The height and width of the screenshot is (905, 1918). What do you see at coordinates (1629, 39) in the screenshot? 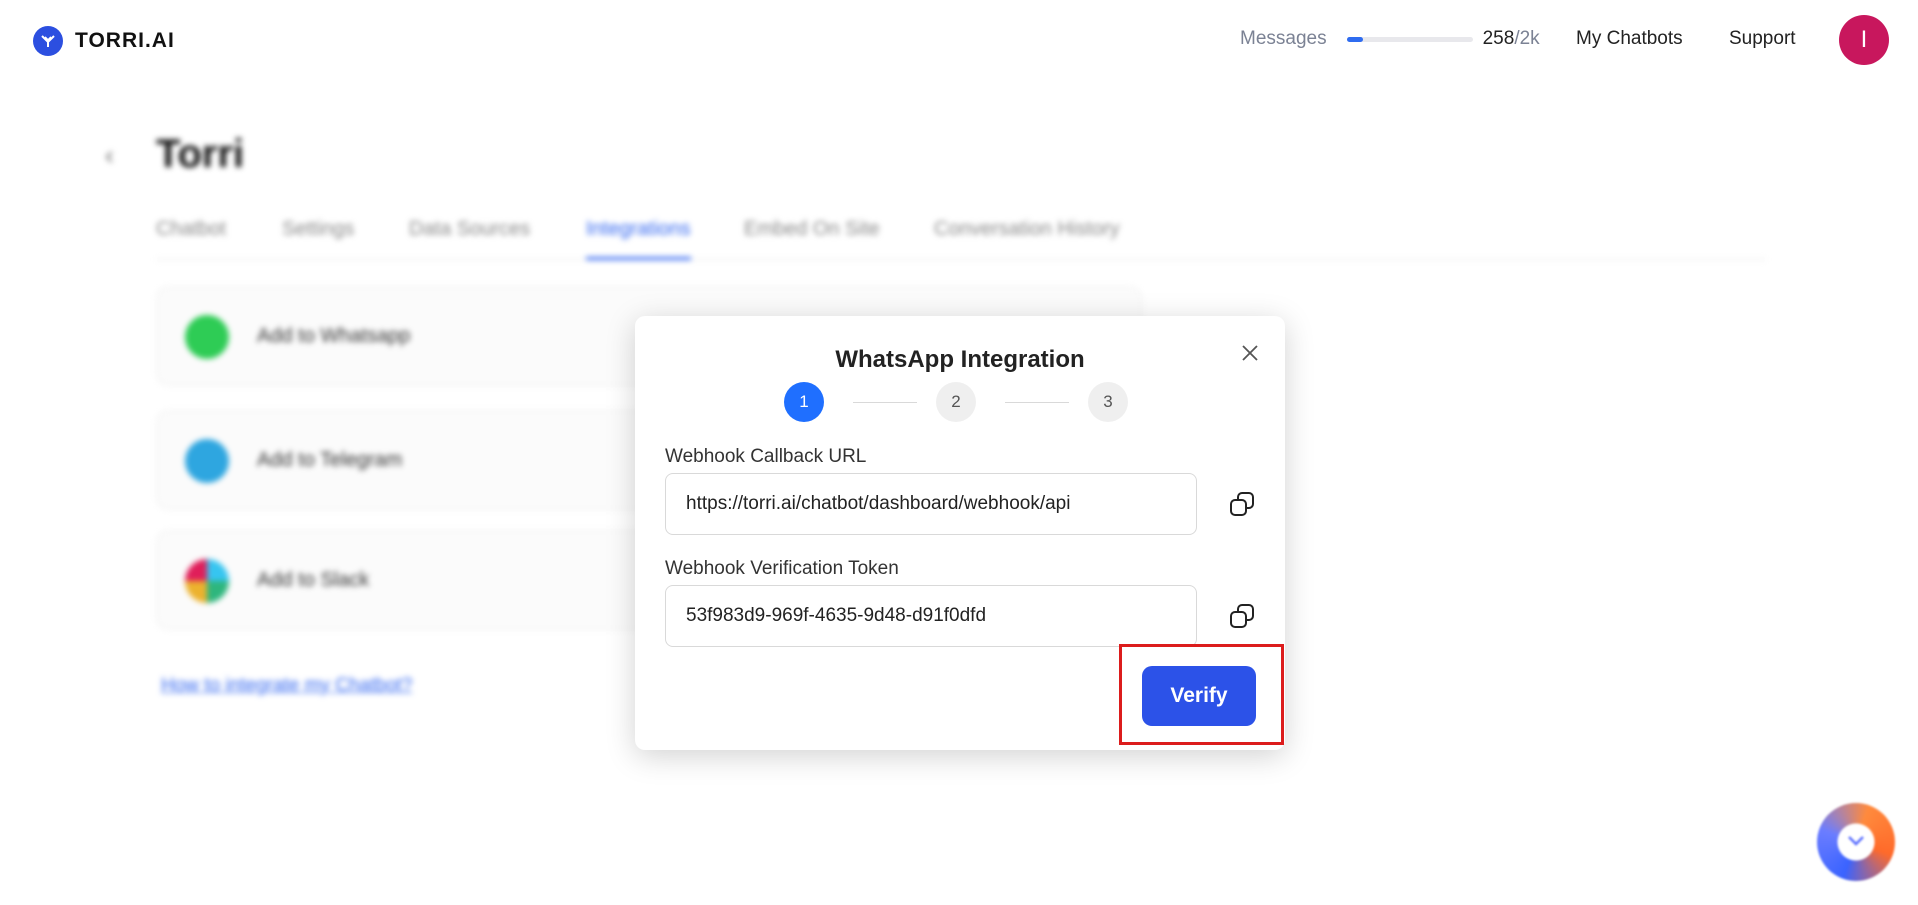
I see `my-chatbots-link: My Chatbots` at bounding box center [1629, 39].